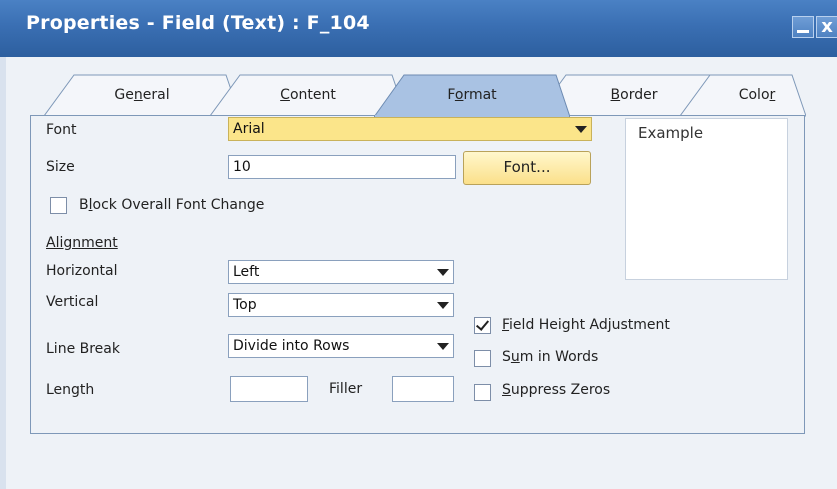  What do you see at coordinates (341, 305) in the screenshot?
I see `vertical-select: Top` at bounding box center [341, 305].